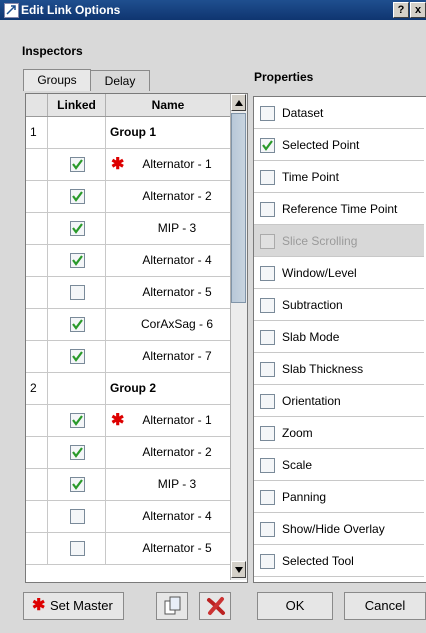 The width and height of the screenshot is (426, 633). Describe the element at coordinates (172, 606) in the screenshot. I see `copy-button` at that location.